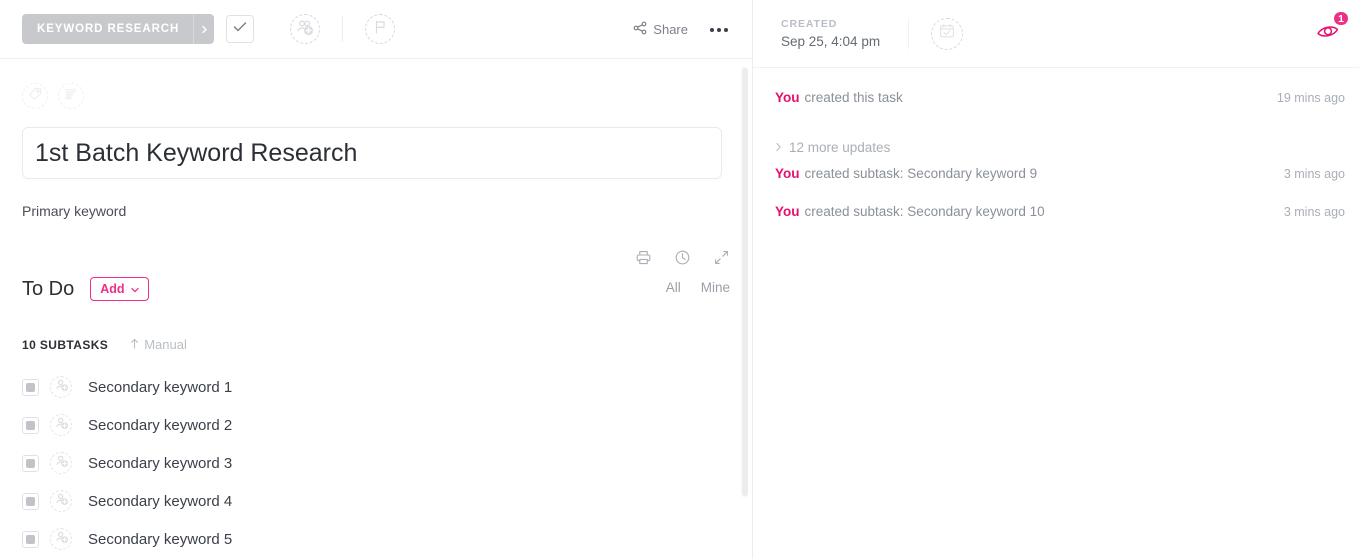 The height and width of the screenshot is (559, 1359). I want to click on task-title-text: 1st Batch Keyword Research, so click(196, 152).